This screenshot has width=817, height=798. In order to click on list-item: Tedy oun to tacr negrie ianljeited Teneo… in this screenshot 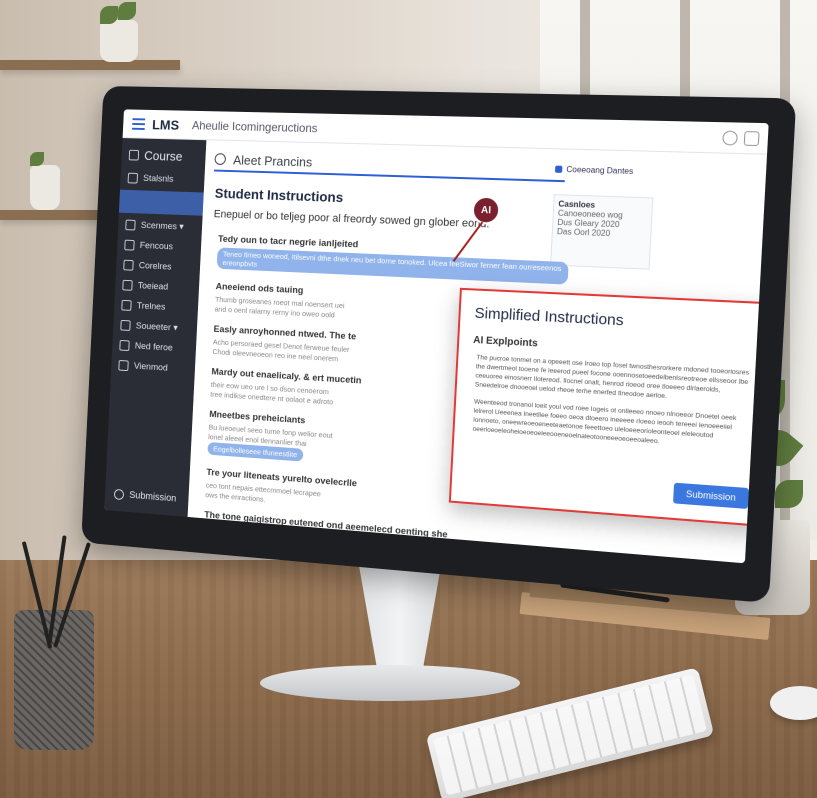, I will do `click(392, 261)`.